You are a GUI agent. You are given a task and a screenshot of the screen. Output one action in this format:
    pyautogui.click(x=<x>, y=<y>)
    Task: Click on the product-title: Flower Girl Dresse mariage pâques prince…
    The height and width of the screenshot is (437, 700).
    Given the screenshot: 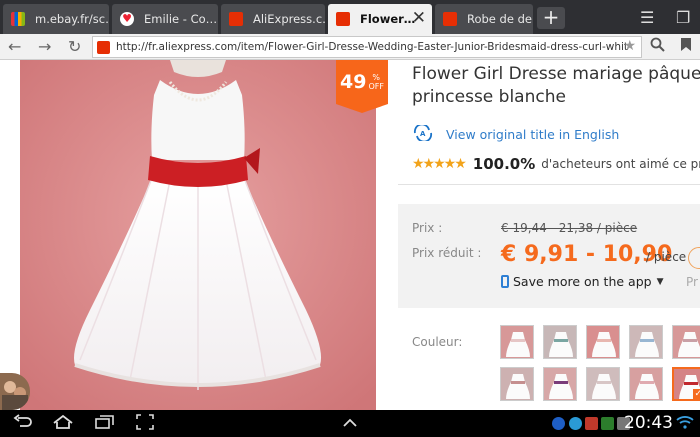 What is the action you would take?
    pyautogui.click(x=556, y=86)
    